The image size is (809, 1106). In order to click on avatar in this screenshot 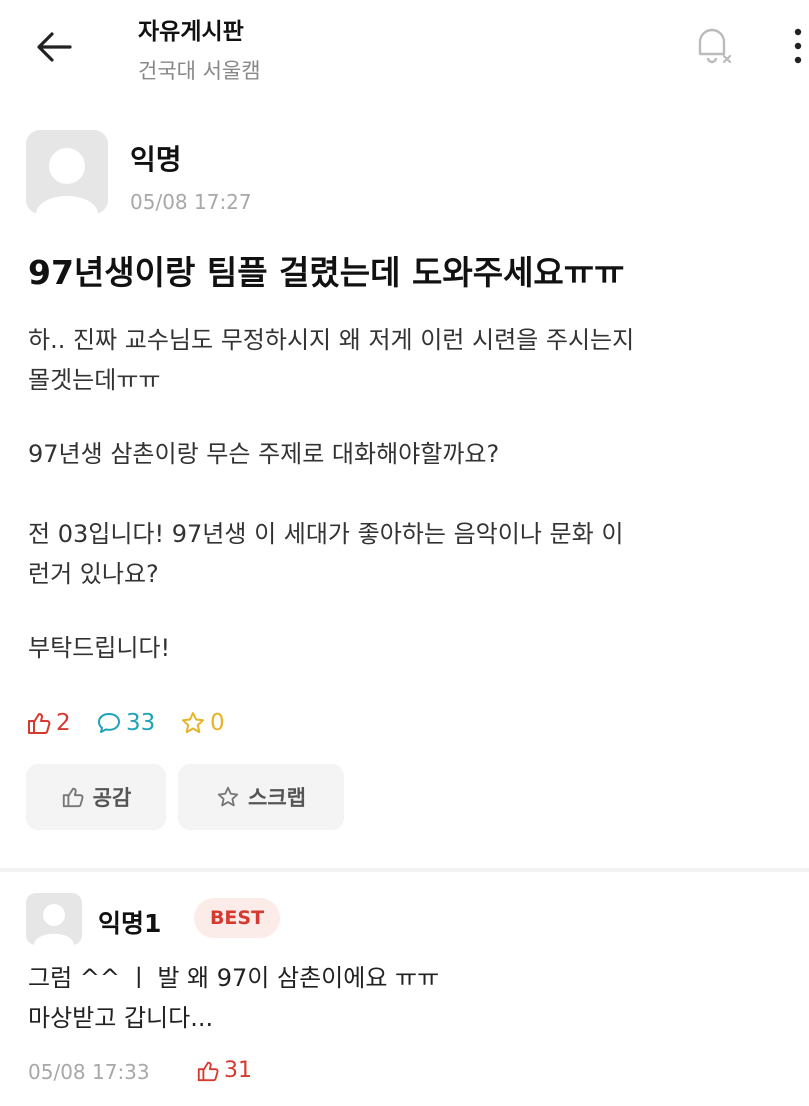, I will do `click(67, 172)`.